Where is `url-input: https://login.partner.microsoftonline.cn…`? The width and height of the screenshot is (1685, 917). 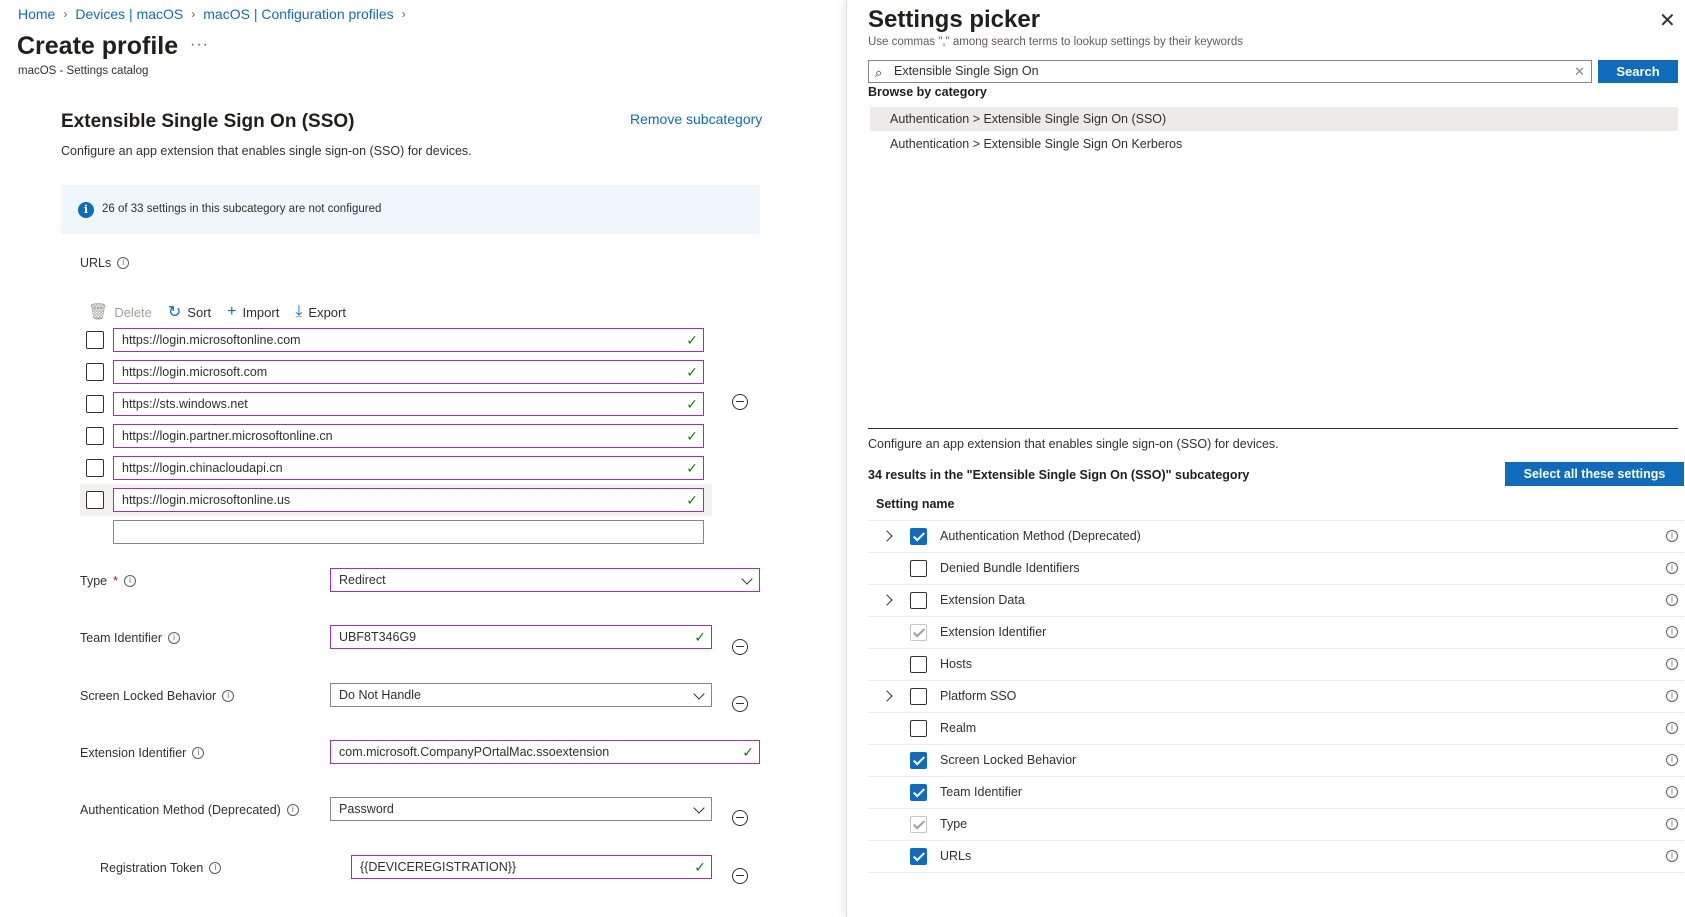 url-input: https://login.partner.microsoftonline.cn… is located at coordinates (408, 436).